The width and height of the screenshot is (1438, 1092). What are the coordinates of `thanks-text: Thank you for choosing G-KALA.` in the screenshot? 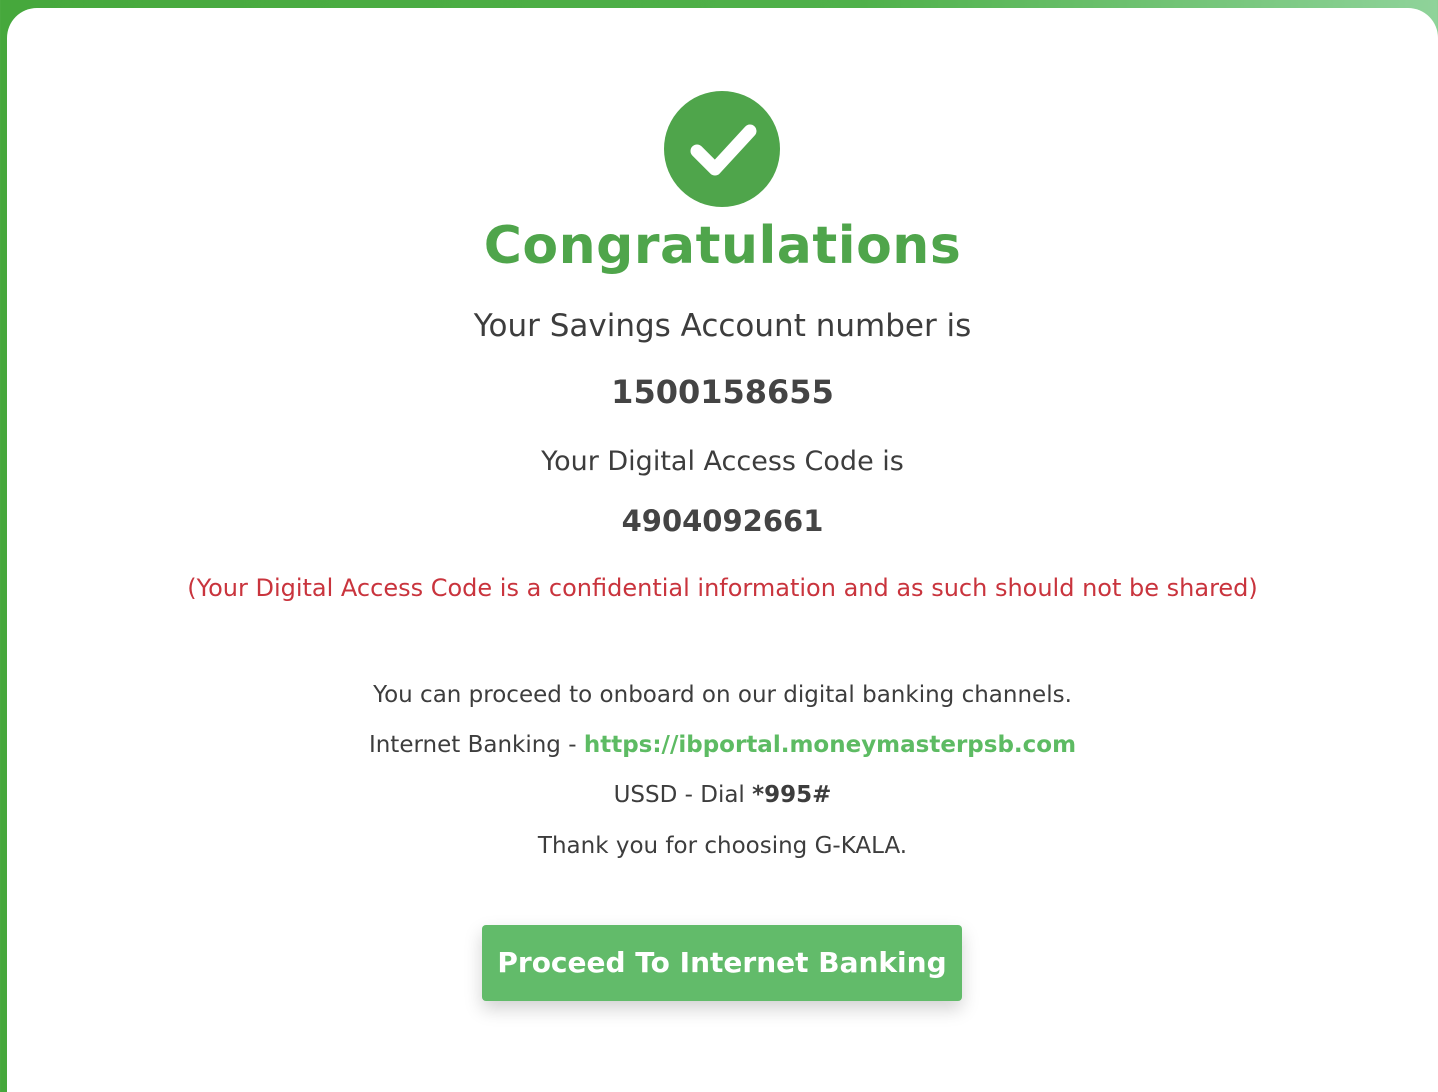 It's located at (722, 846).